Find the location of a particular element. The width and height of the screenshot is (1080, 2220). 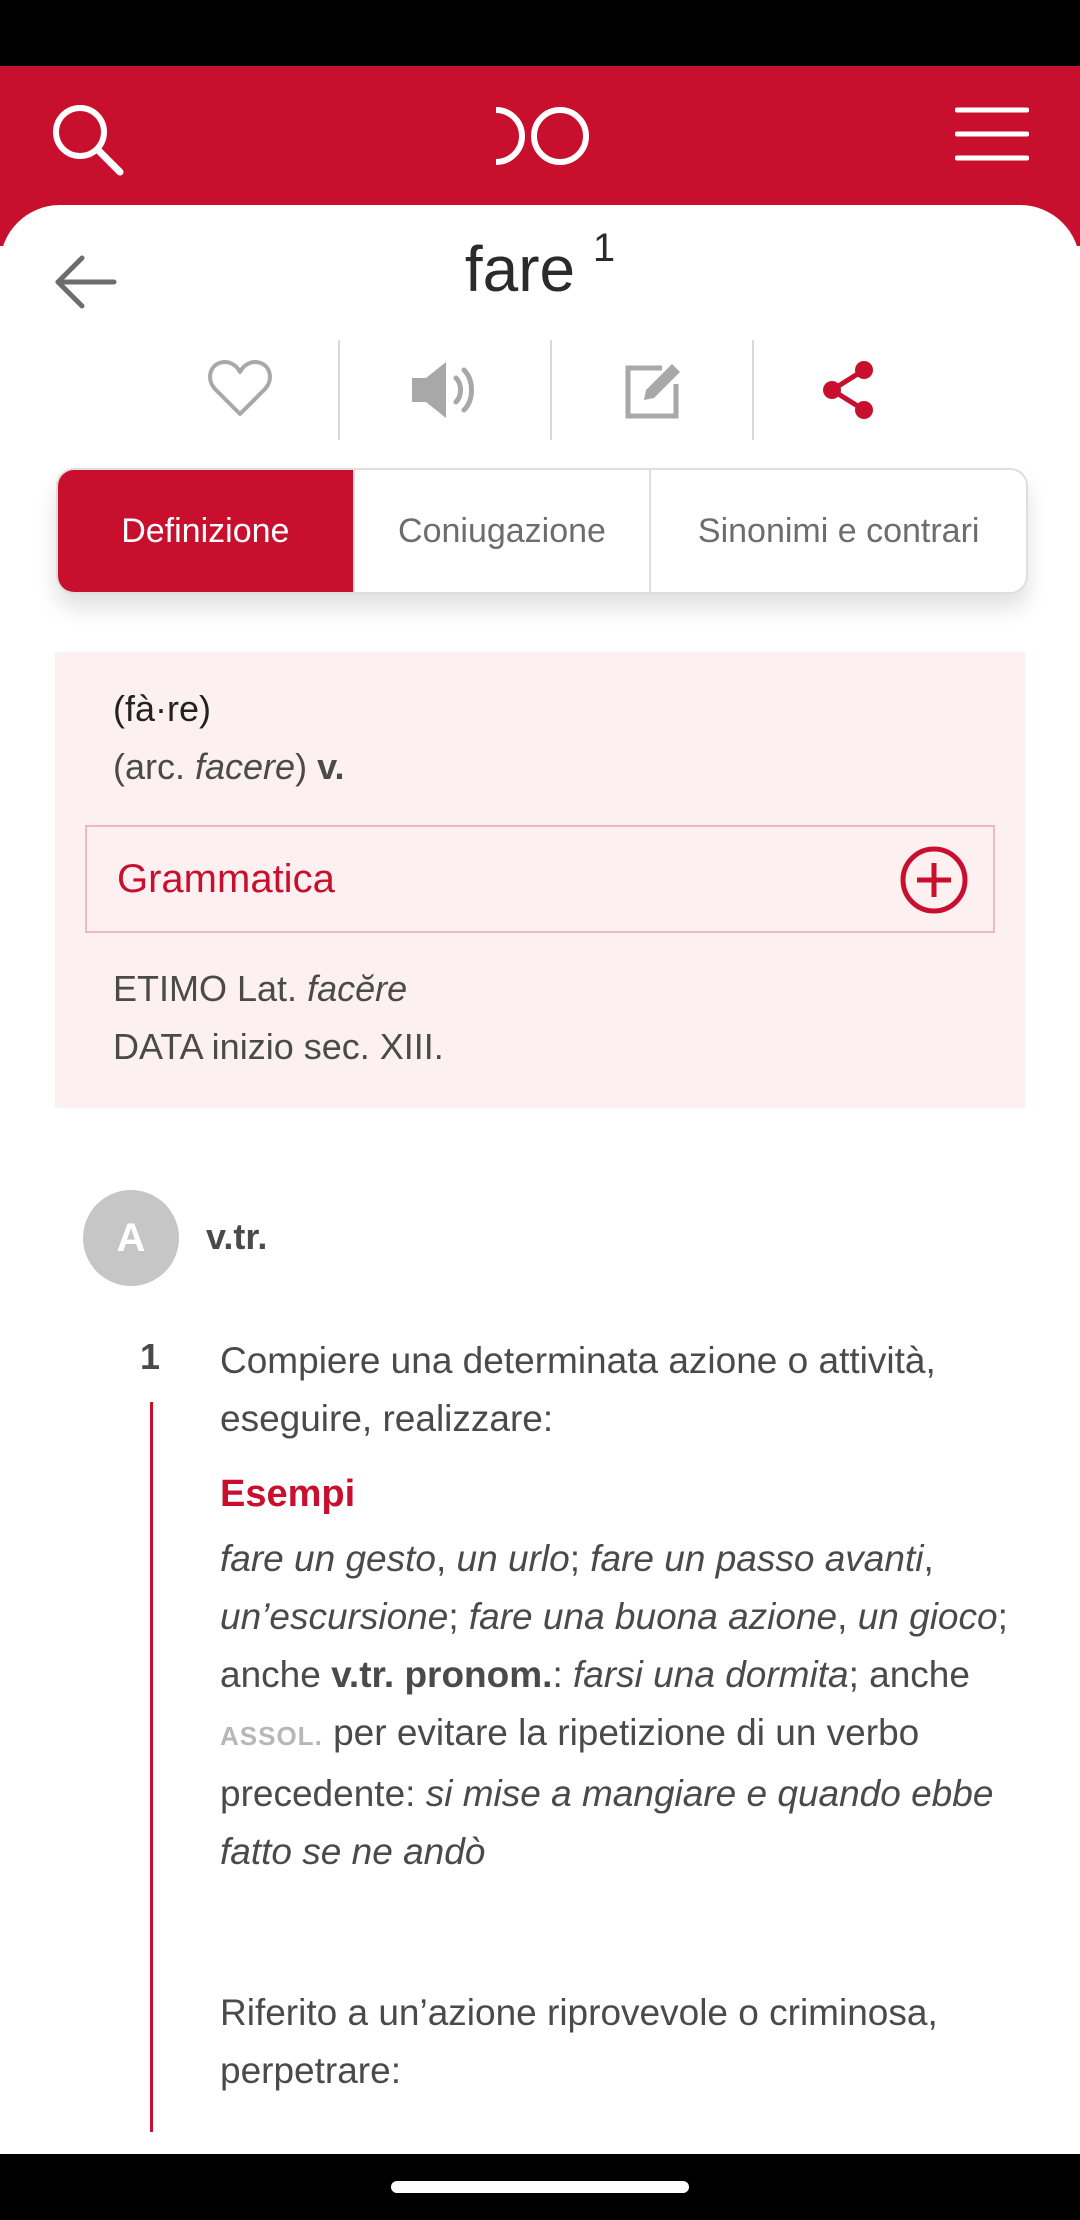

archaic-form: (arc. facere) v. is located at coordinates (228, 767).